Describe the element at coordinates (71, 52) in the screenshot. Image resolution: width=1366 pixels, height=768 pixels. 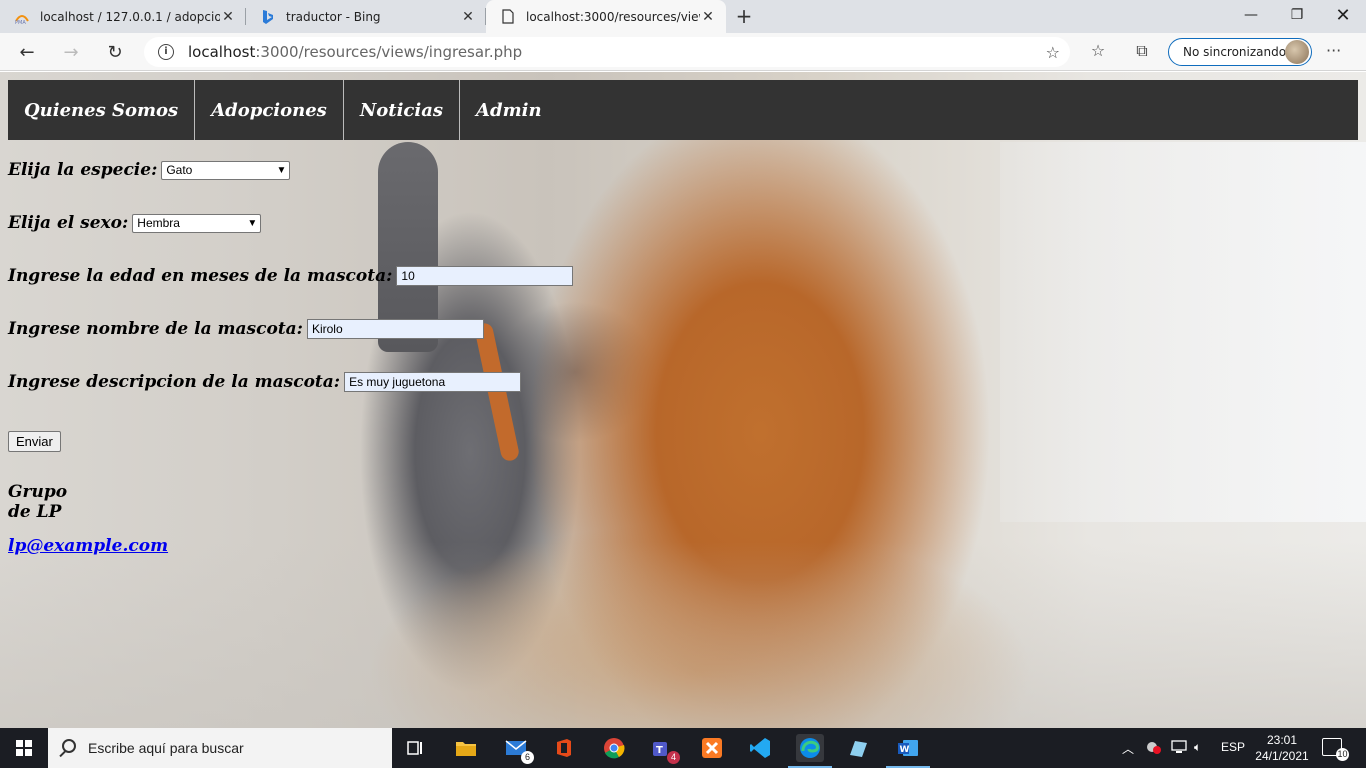
I see `forward-icon: →` at that location.